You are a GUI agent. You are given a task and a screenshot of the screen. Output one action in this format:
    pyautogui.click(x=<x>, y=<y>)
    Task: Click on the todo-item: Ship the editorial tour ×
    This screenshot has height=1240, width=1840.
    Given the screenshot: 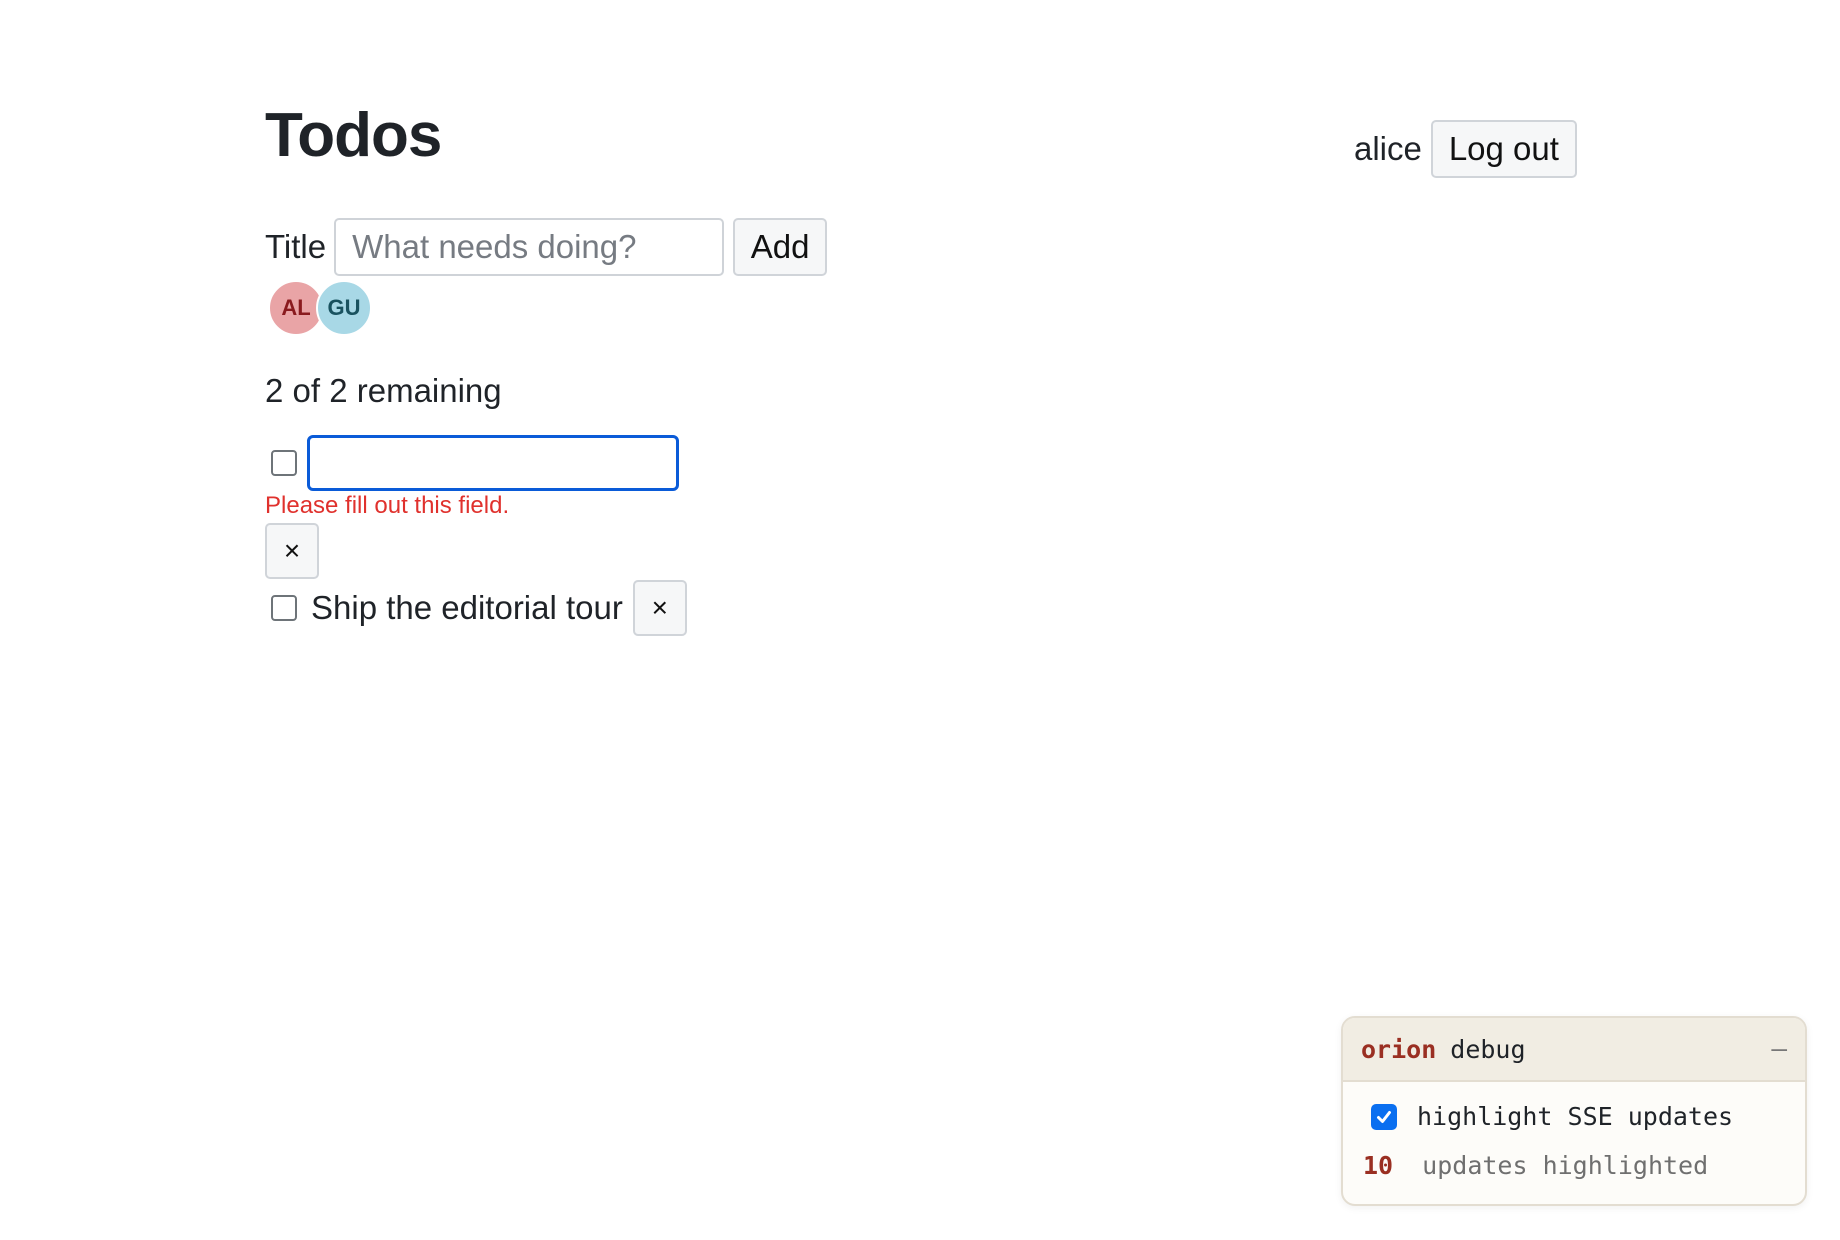 What is the action you would take?
    pyautogui.click(x=479, y=608)
    